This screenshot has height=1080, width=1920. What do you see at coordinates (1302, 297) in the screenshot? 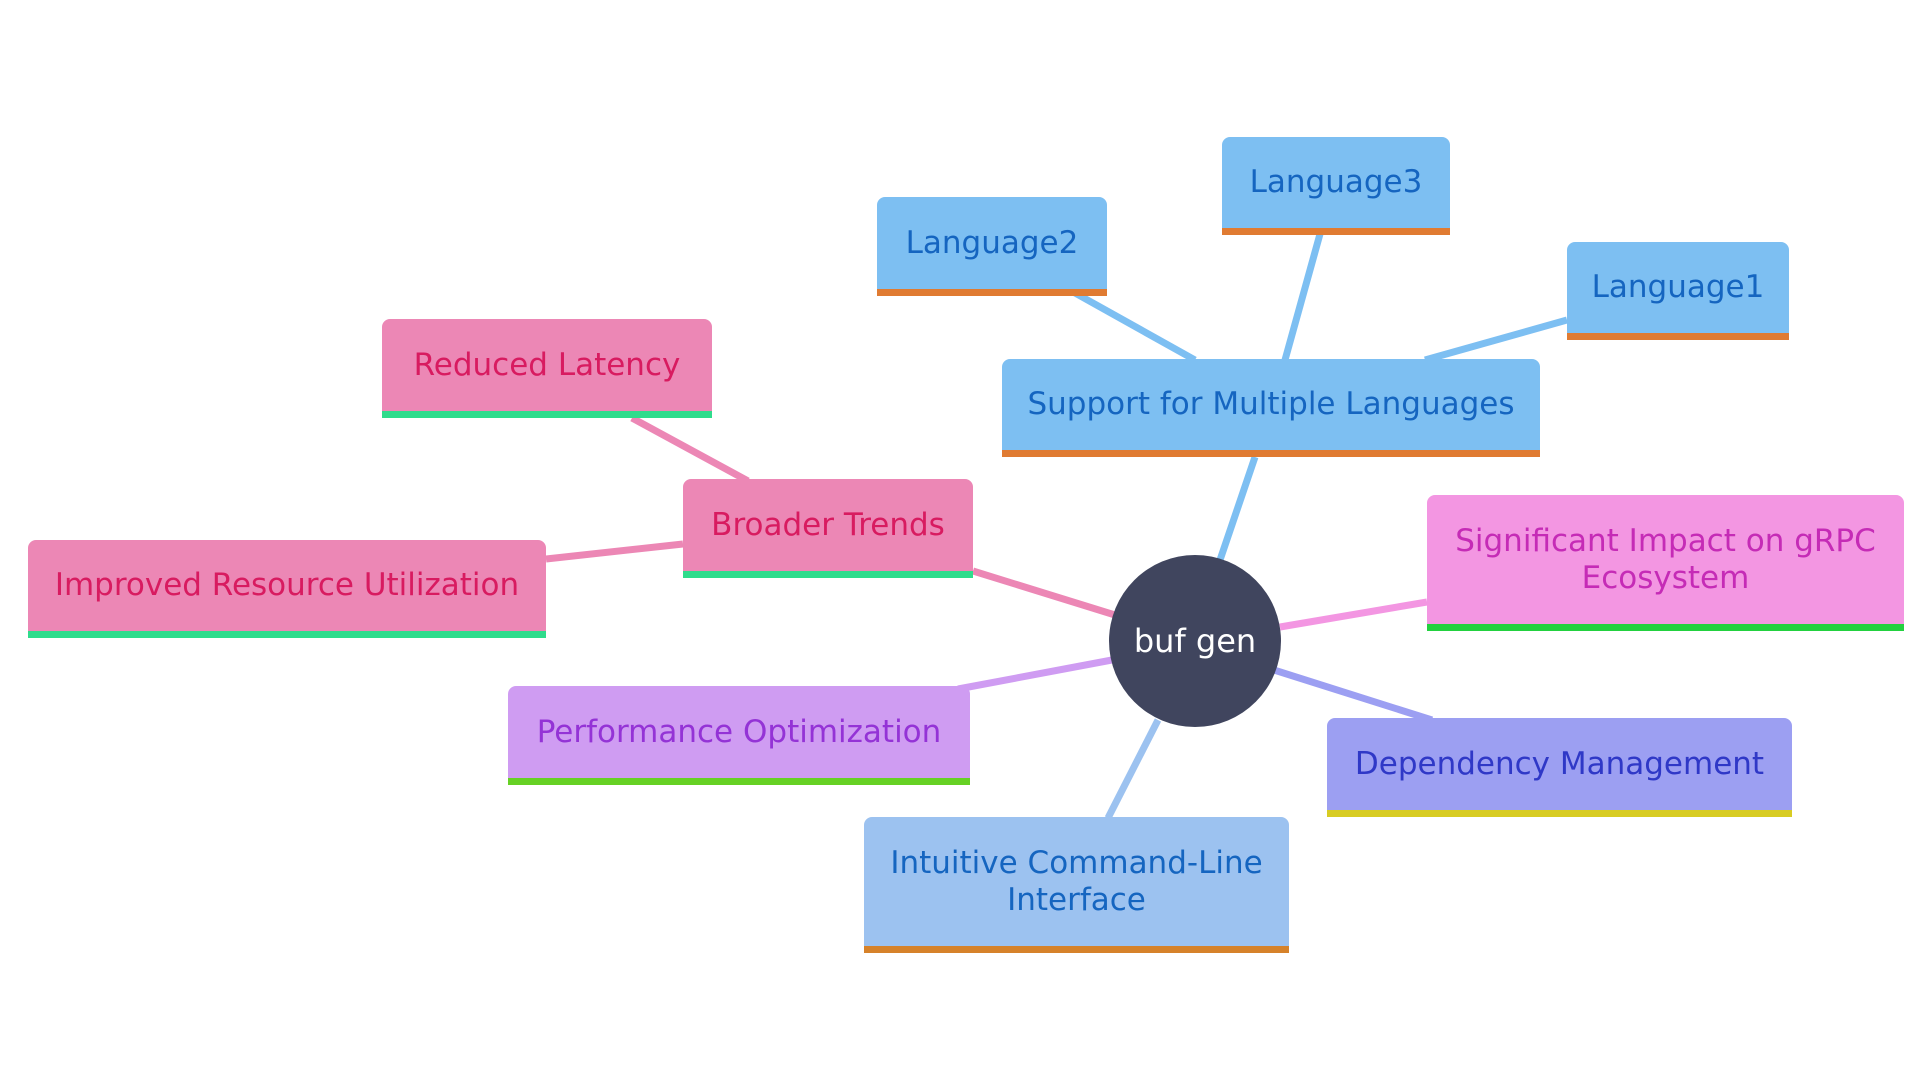
I see `edge-support-lang3` at bounding box center [1302, 297].